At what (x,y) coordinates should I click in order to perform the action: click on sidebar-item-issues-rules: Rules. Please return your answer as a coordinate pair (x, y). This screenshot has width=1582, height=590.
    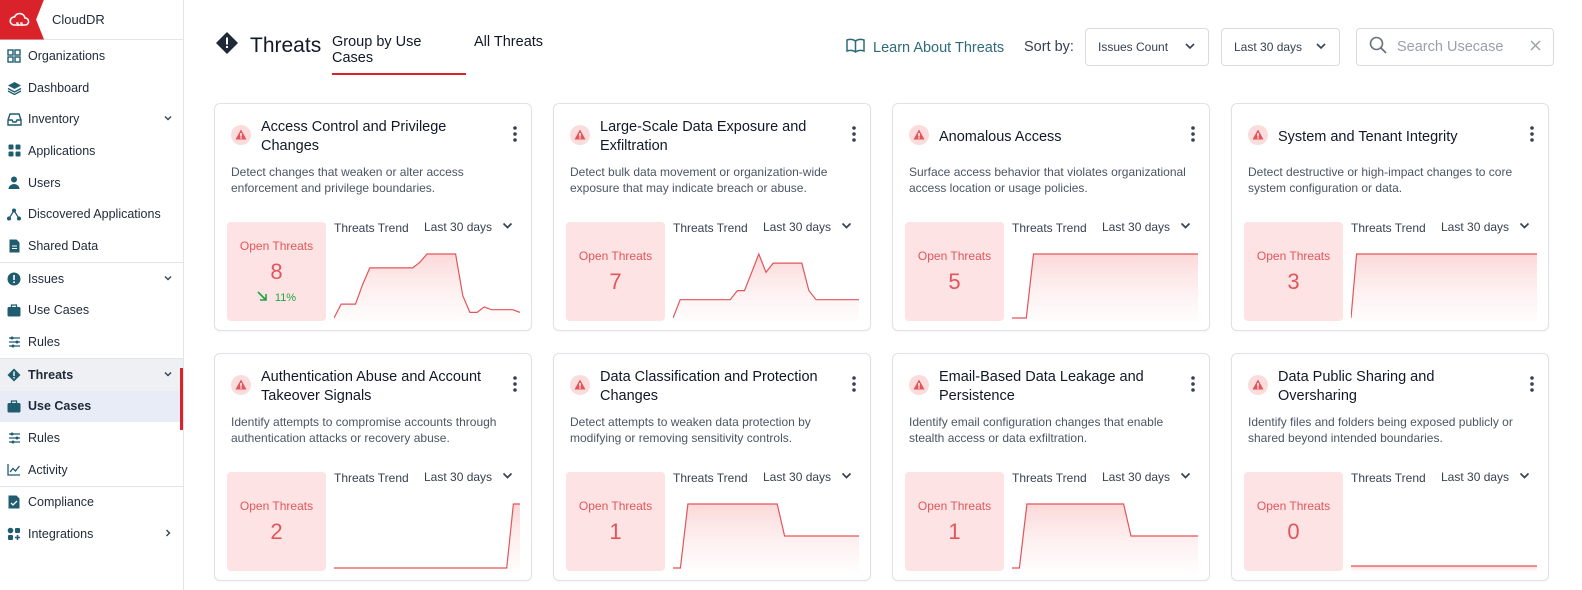
    Looking at the image, I should click on (91, 342).